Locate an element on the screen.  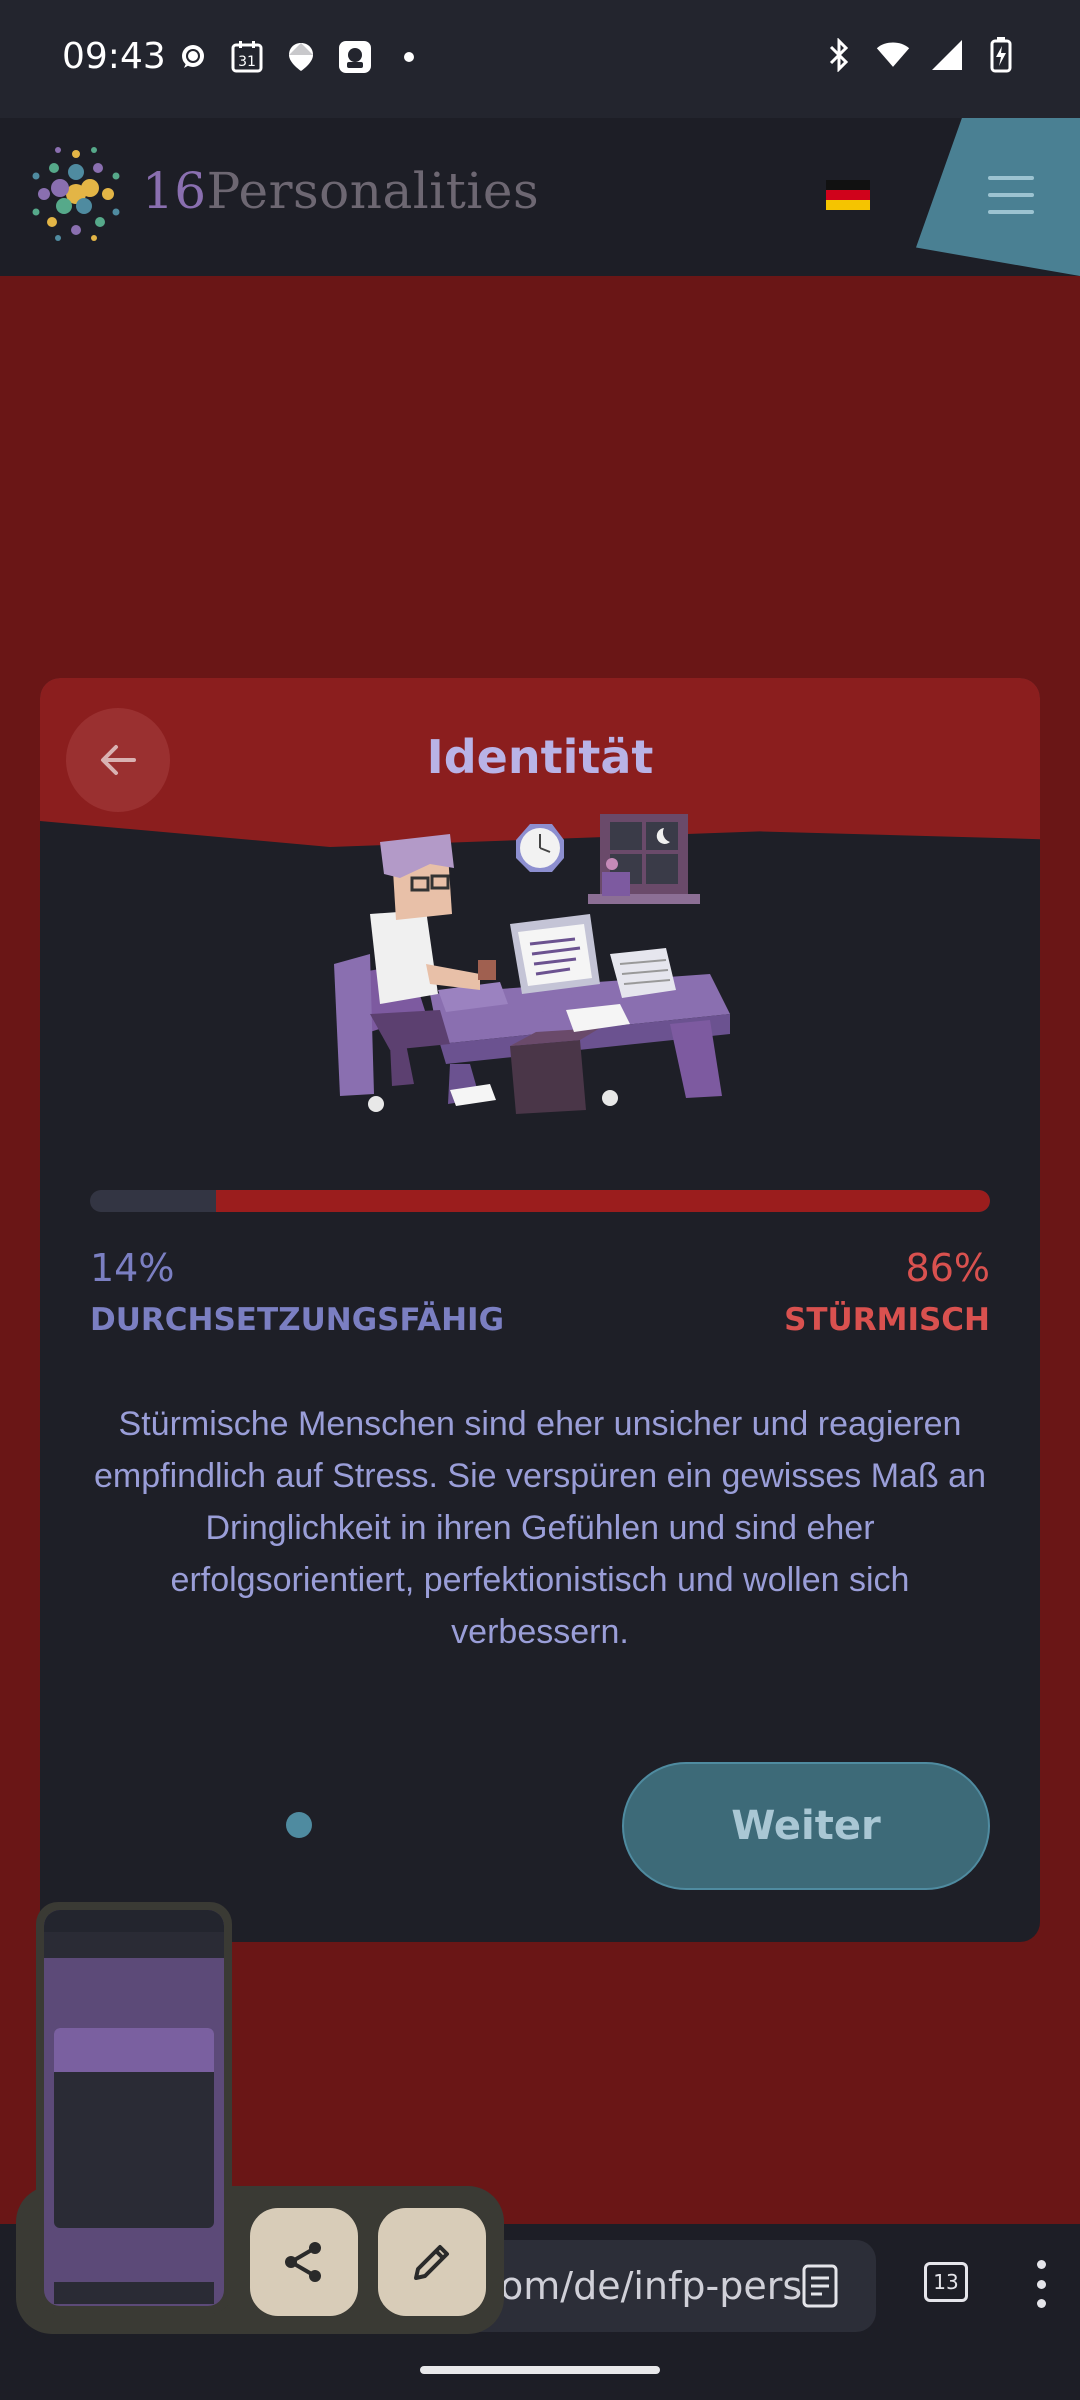
chat-bubble-icon is located at coordinates (193, 57).